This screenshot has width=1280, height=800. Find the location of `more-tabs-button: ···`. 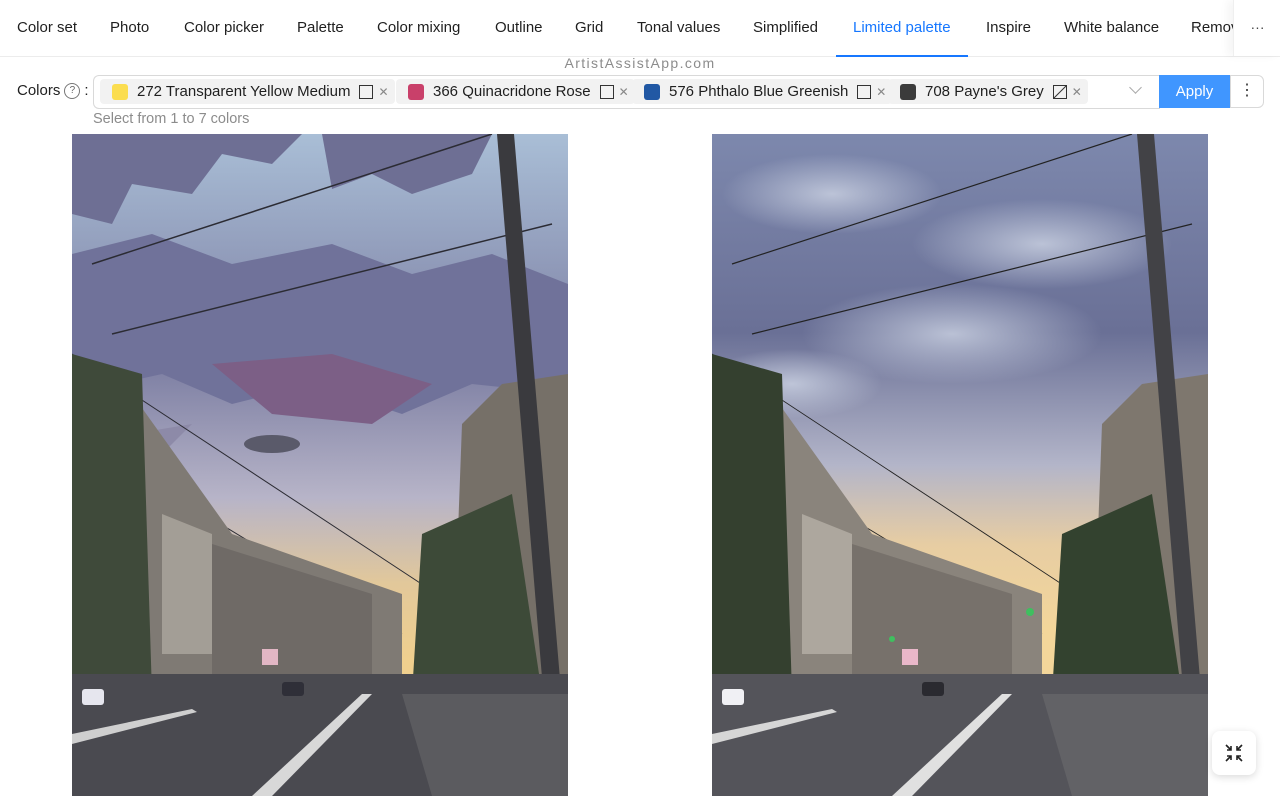

more-tabs-button: ··· is located at coordinates (1256, 28).